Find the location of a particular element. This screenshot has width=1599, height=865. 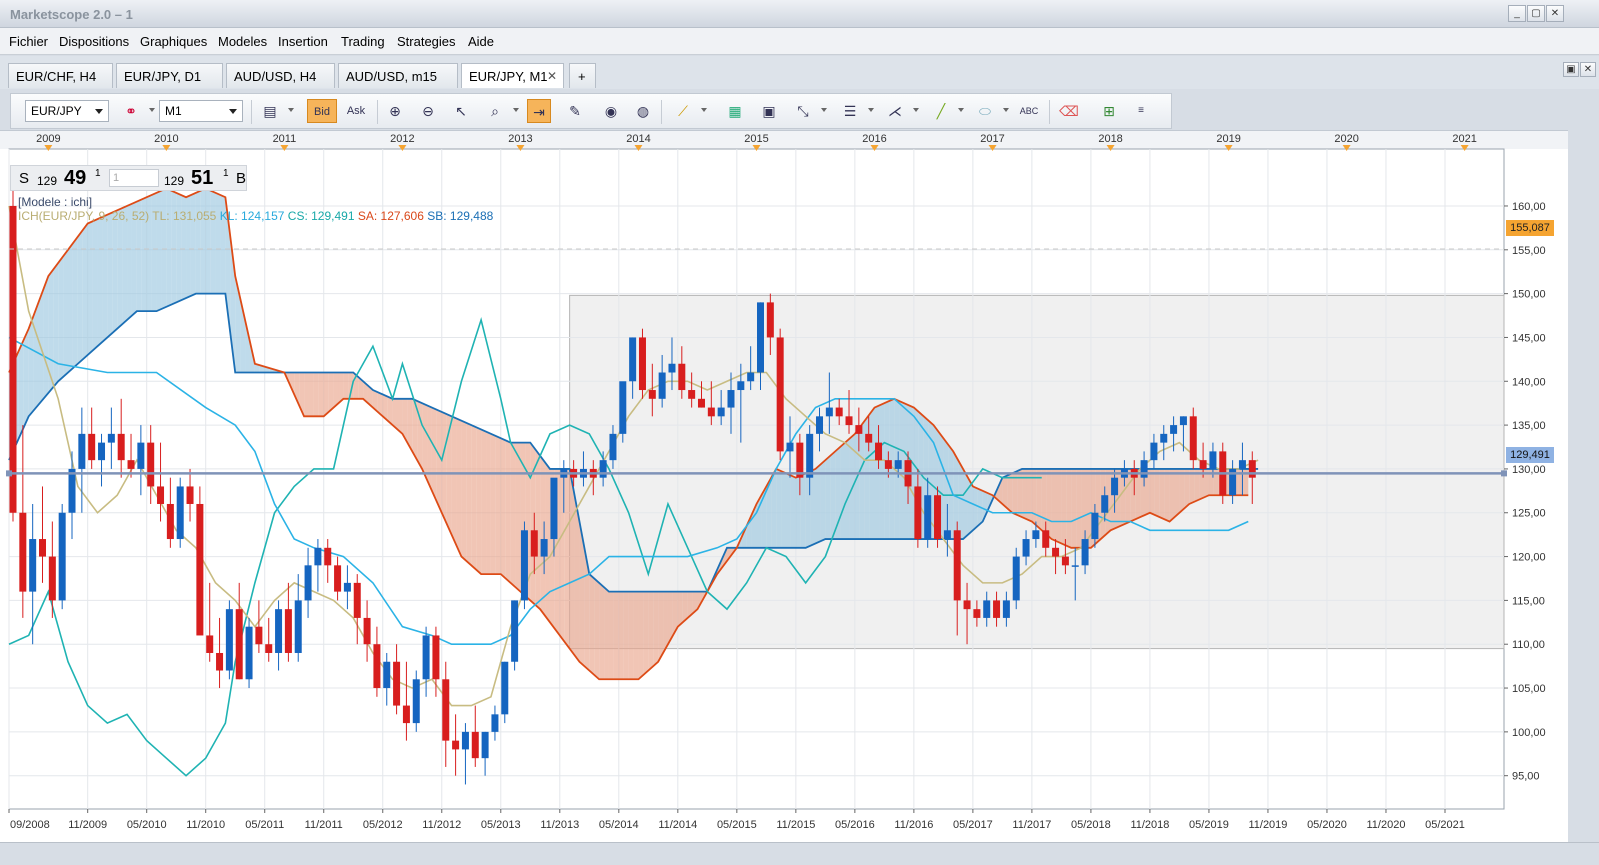

chevron-down-icon is located at coordinates (99, 111).